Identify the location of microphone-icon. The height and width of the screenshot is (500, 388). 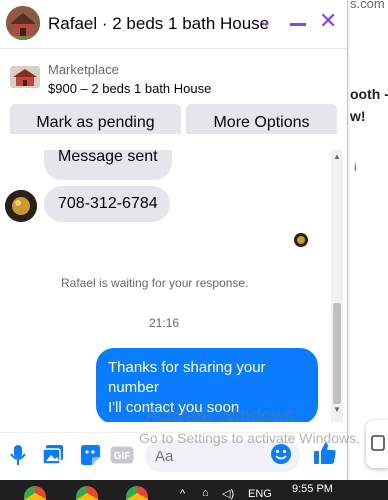
(18, 455).